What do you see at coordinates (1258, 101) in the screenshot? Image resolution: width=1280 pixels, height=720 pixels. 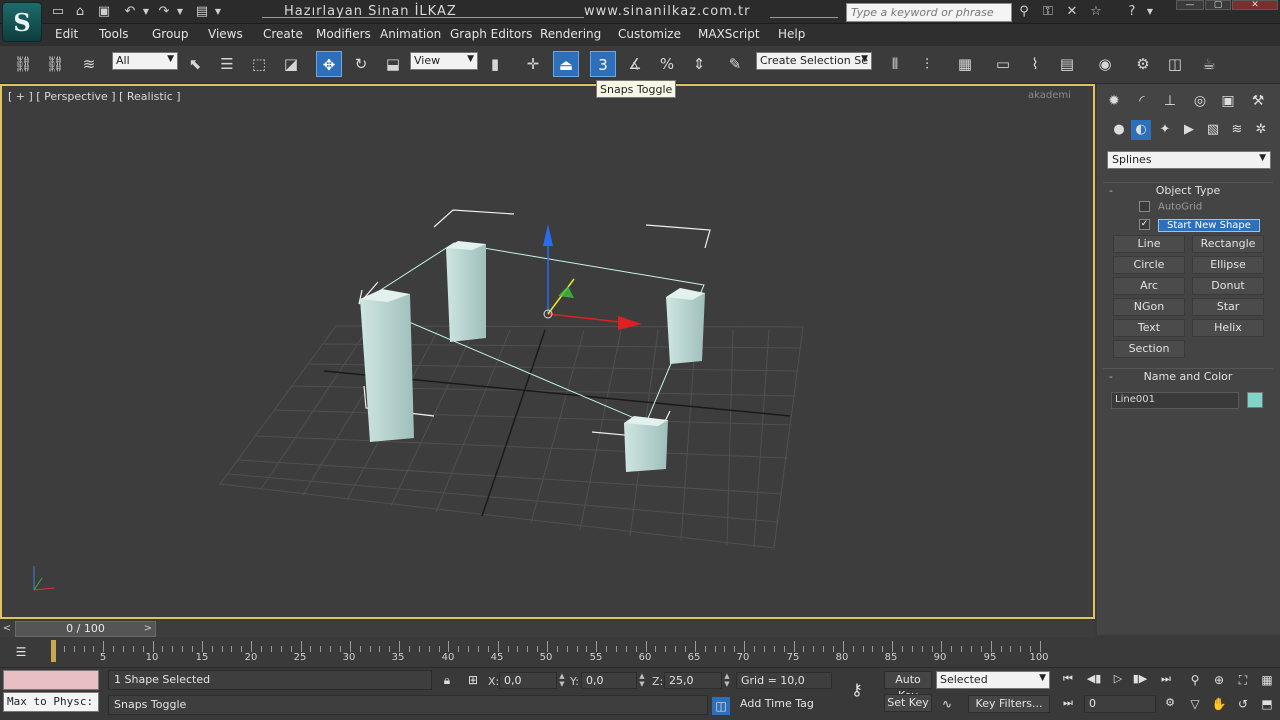 I see `utilities-tab-icon: ⚒` at bounding box center [1258, 101].